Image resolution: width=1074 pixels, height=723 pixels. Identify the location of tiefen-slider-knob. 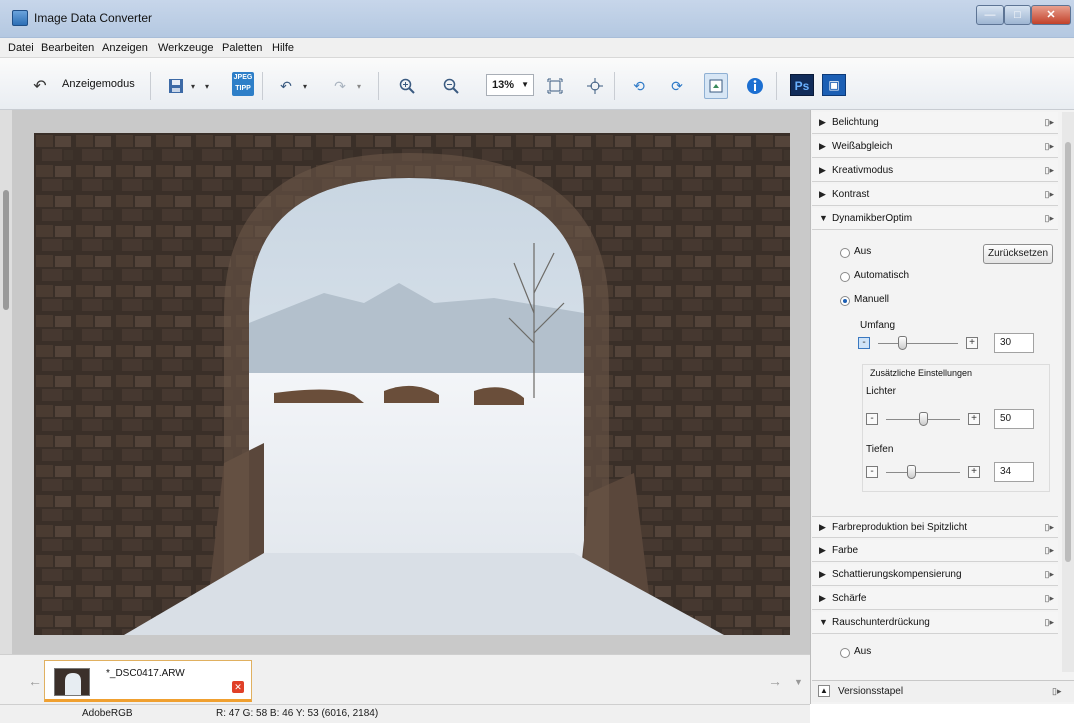
(911, 472).